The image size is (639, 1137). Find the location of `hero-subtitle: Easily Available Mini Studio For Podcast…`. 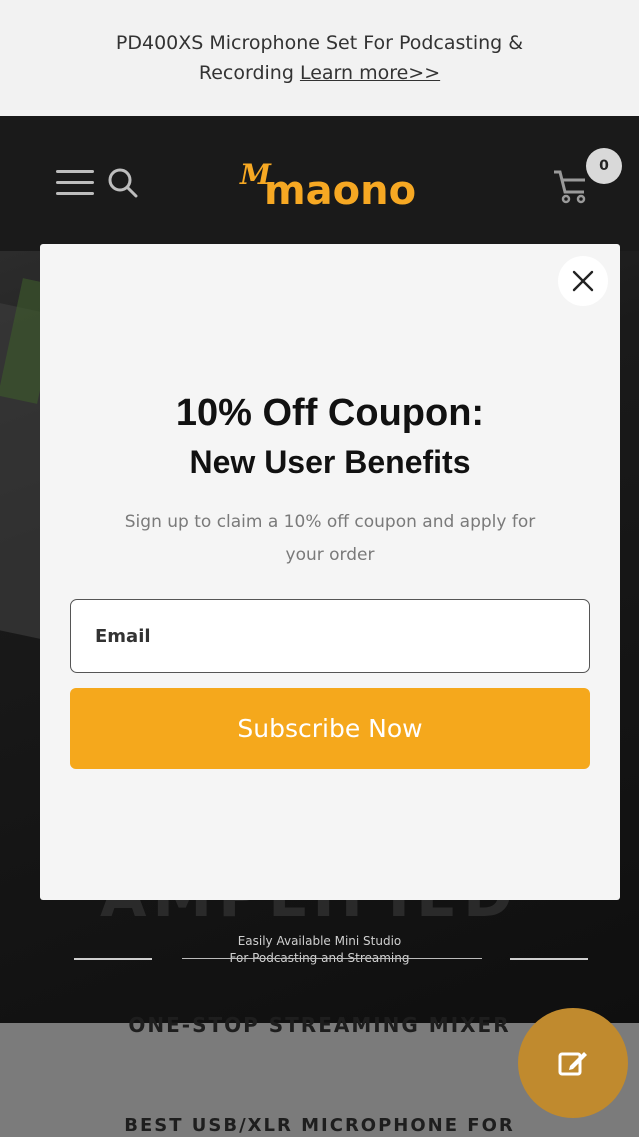

hero-subtitle: Easily Available Mini Studio For Podcast… is located at coordinates (319, 950).